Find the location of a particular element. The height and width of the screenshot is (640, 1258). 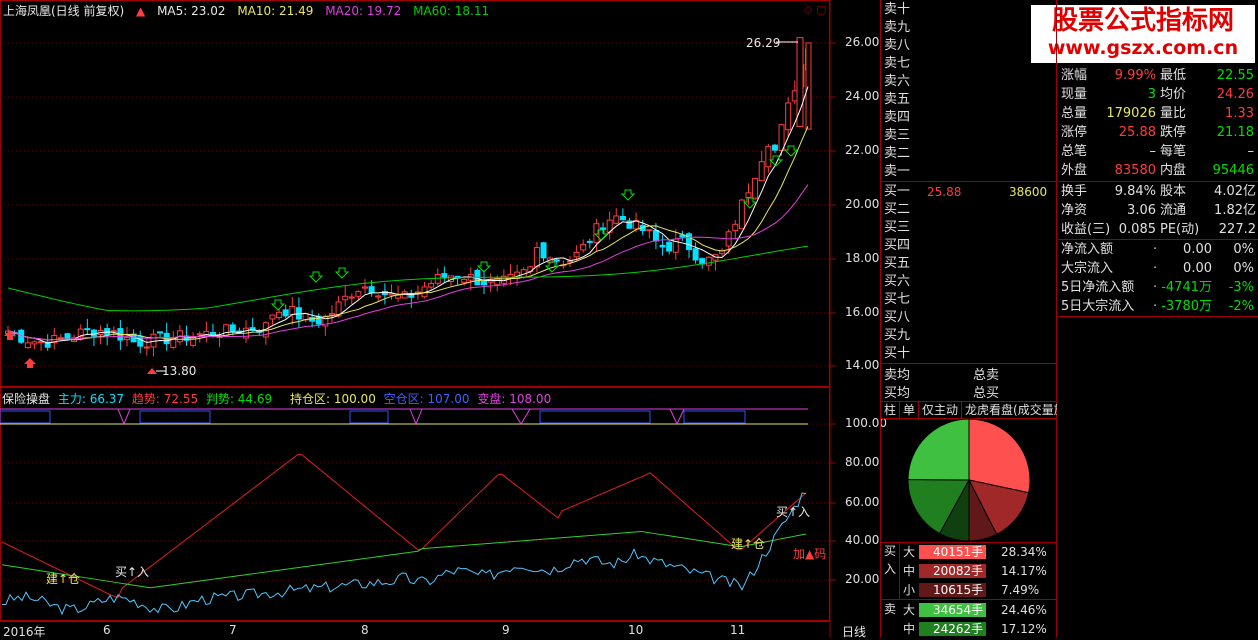

low-price-label: 13.80 is located at coordinates (179, 371).